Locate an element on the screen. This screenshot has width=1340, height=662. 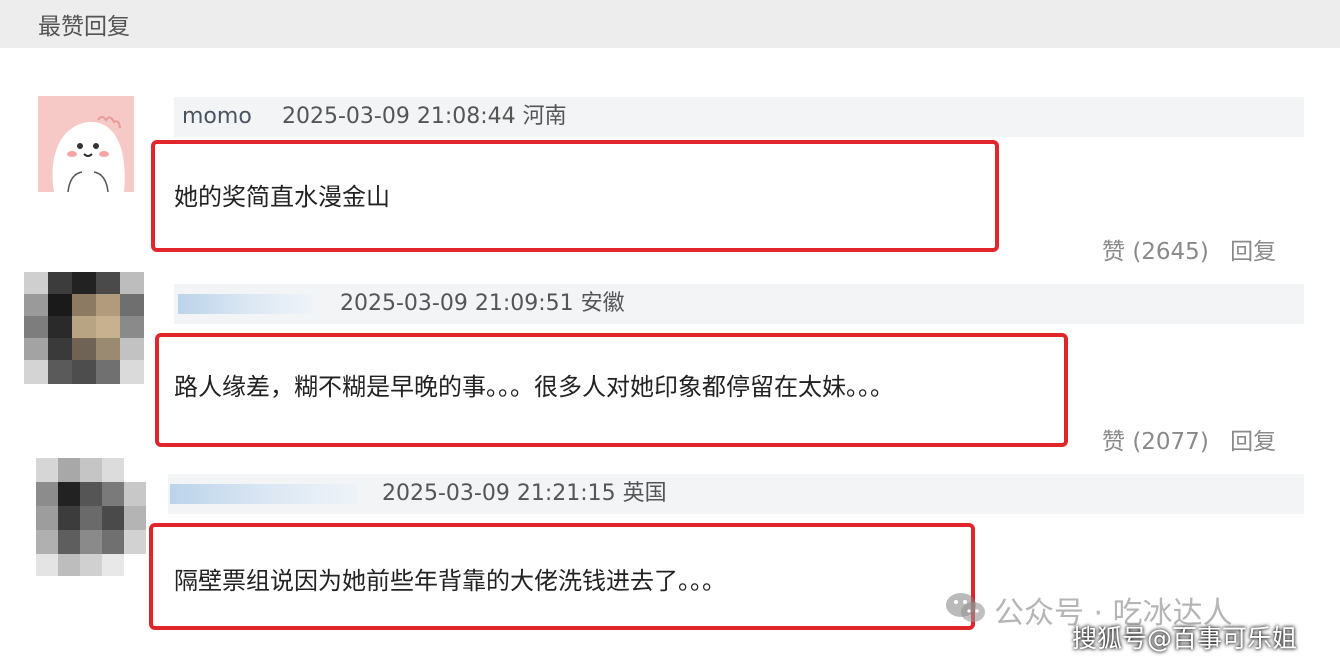
comment-time: 2025-03-09 21:09:51 安徽 is located at coordinates (482, 304).